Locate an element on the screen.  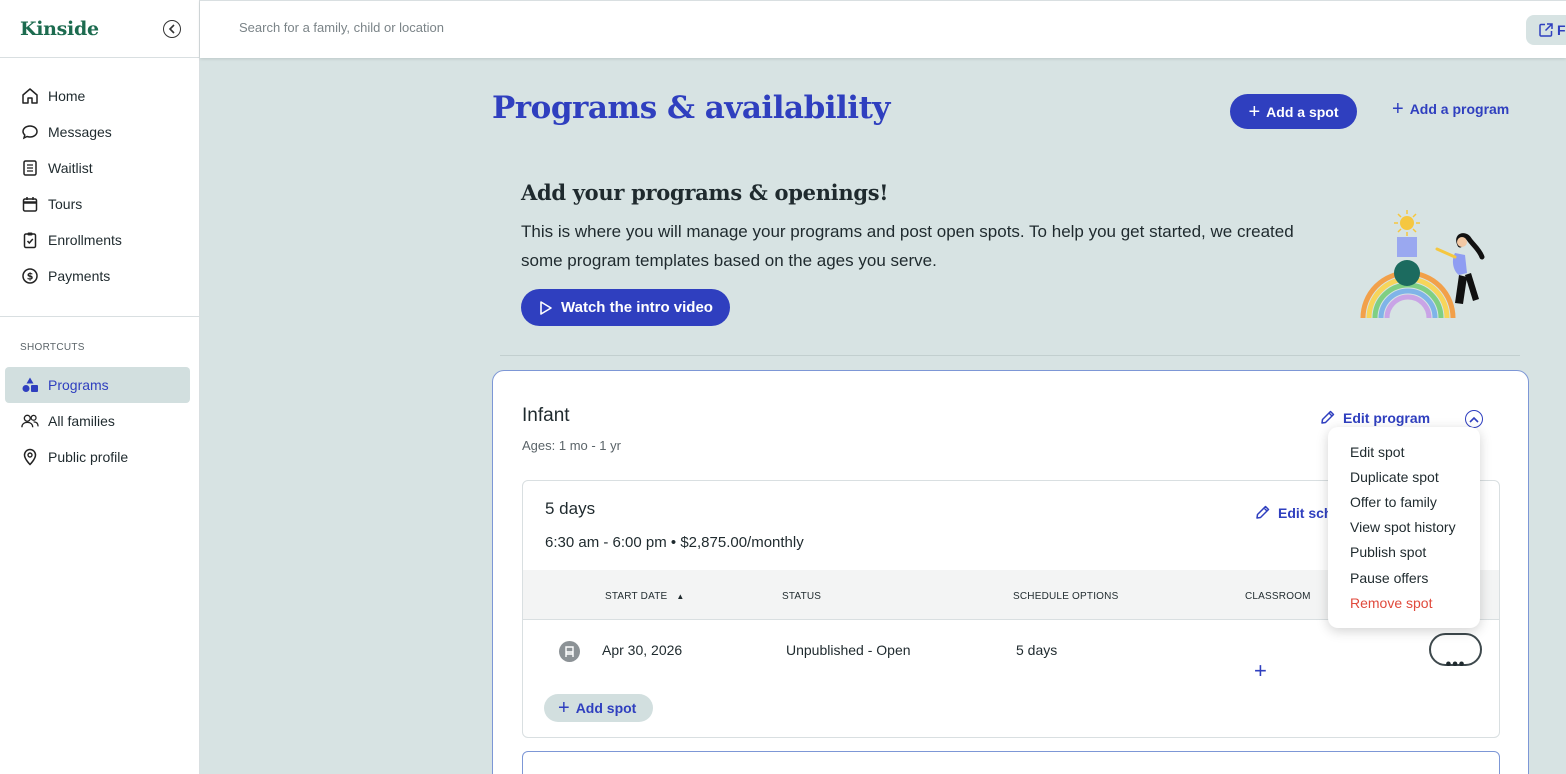
location-pin-icon is located at coordinates (30, 457).